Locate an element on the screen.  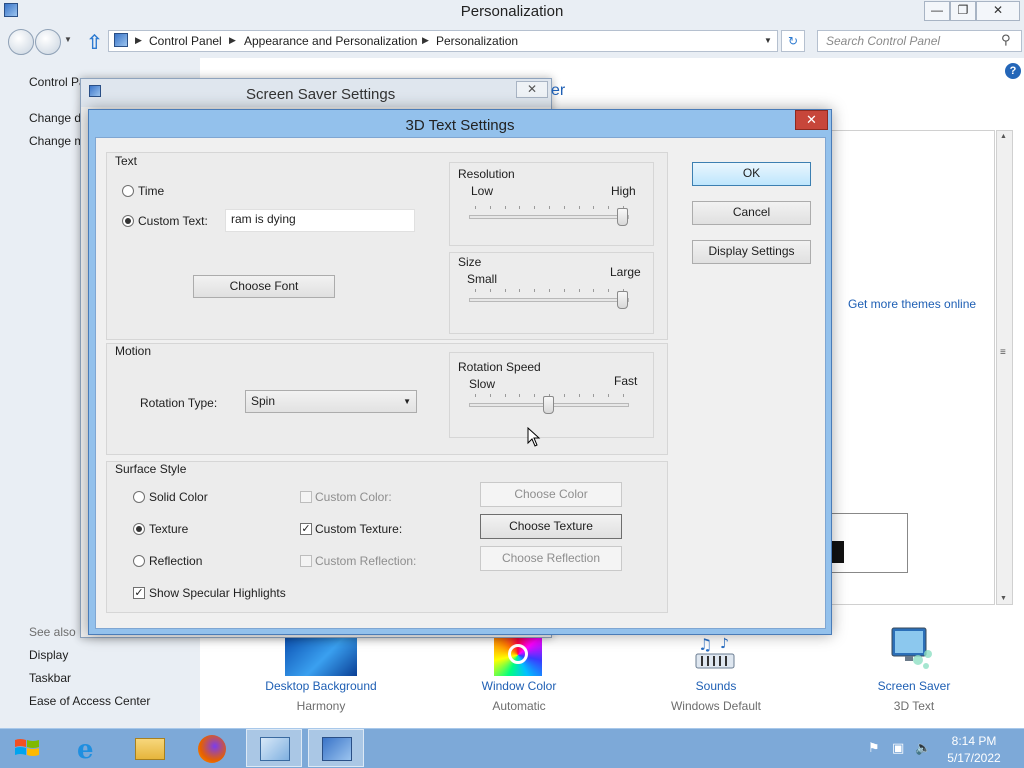
back-button is located at coordinates (21, 42).